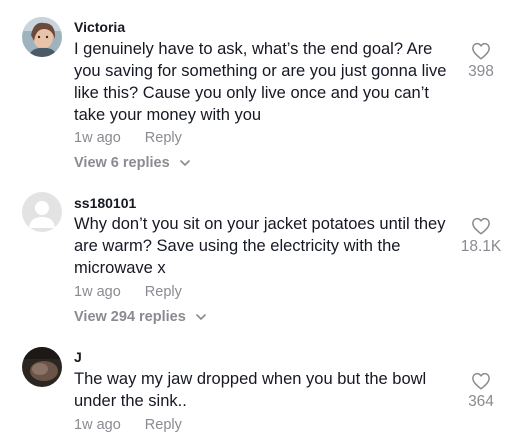 The image size is (516, 443). I want to click on like-control: 398, so click(481, 61).